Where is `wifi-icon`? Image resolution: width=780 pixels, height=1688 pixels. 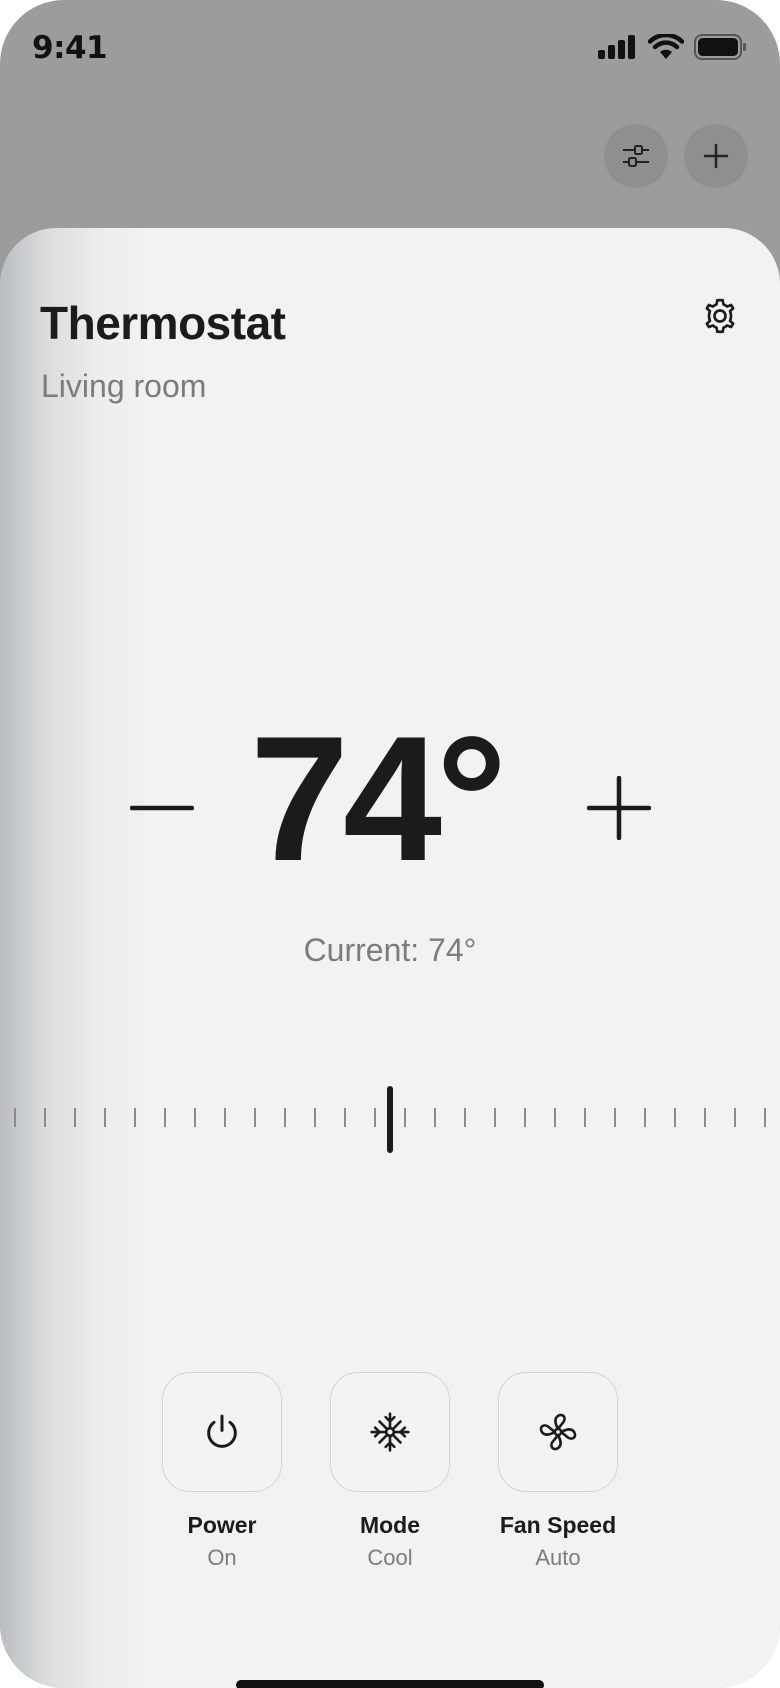
wifi-icon is located at coordinates (666, 46).